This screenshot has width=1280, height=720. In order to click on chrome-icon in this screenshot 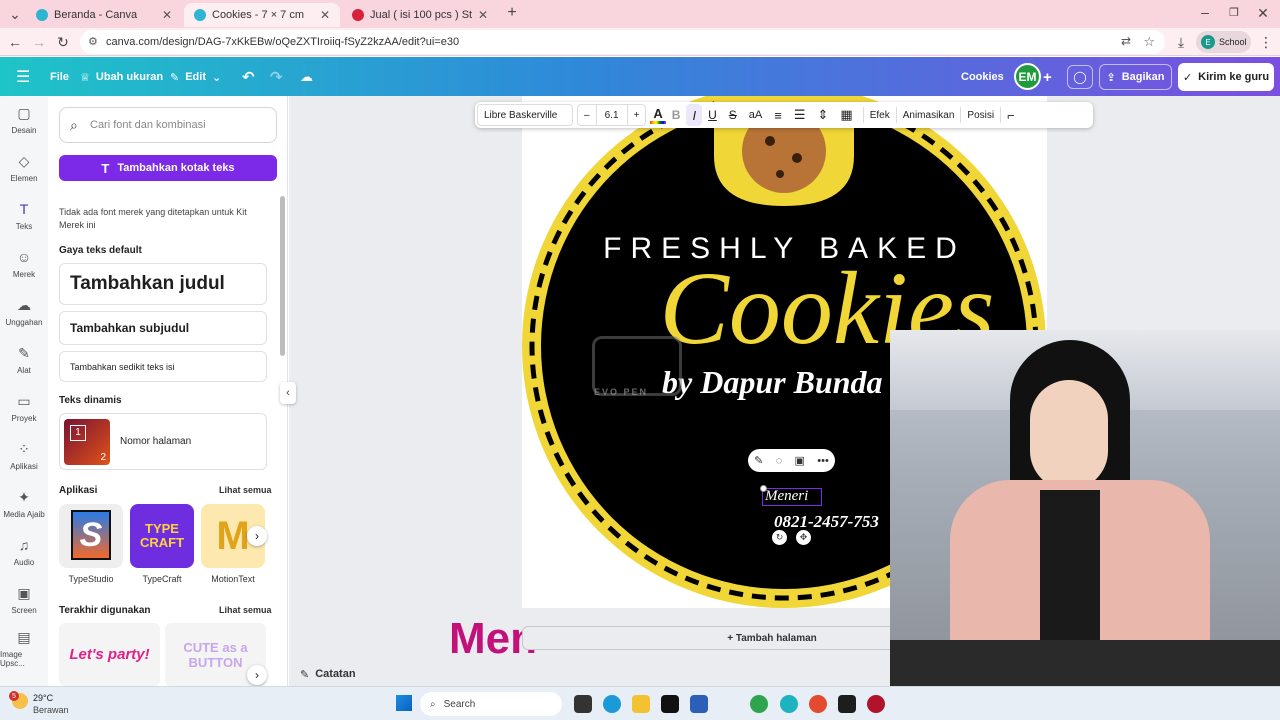, I will do `click(818, 704)`.